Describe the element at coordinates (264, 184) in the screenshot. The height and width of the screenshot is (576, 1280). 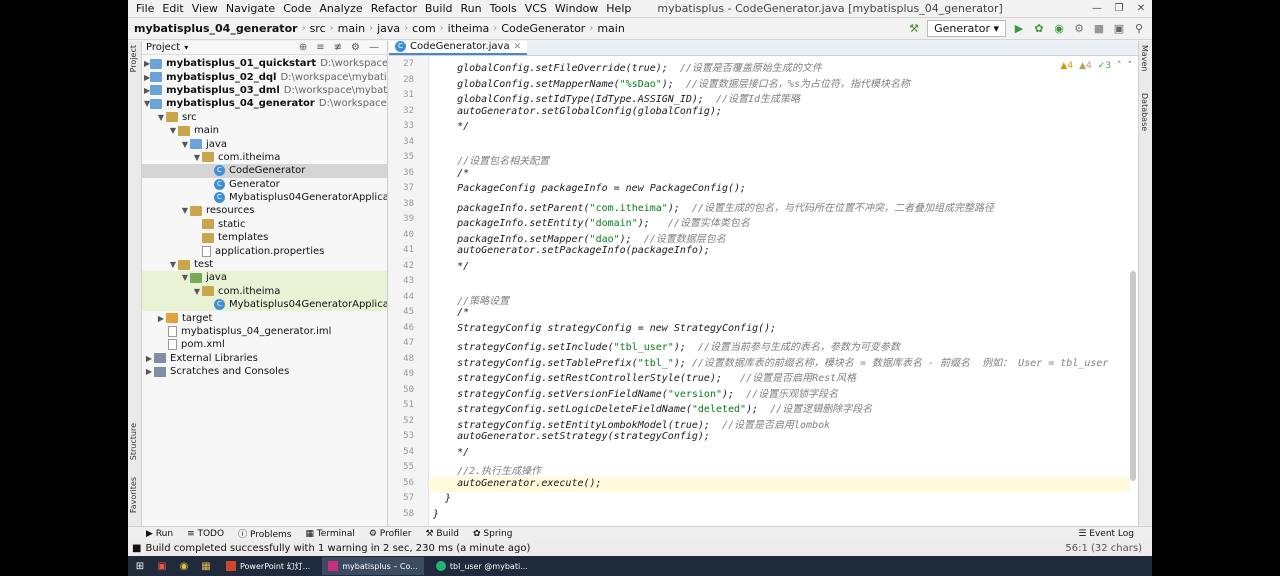
I see `tree-node-generator-class: C Generator` at that location.